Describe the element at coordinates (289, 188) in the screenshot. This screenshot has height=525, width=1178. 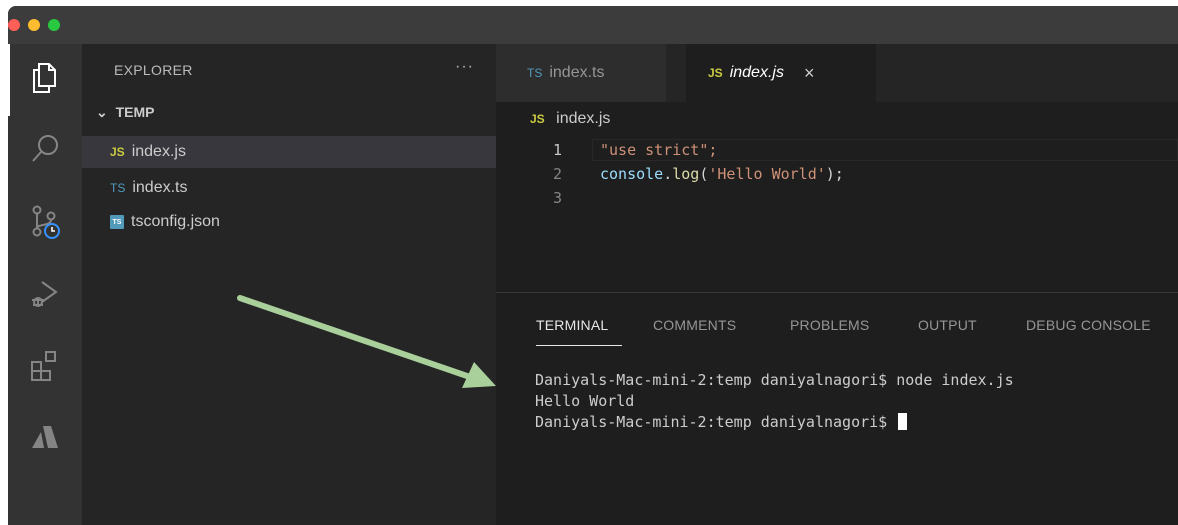
I see `file-item-index-ts: TS index.ts` at that location.